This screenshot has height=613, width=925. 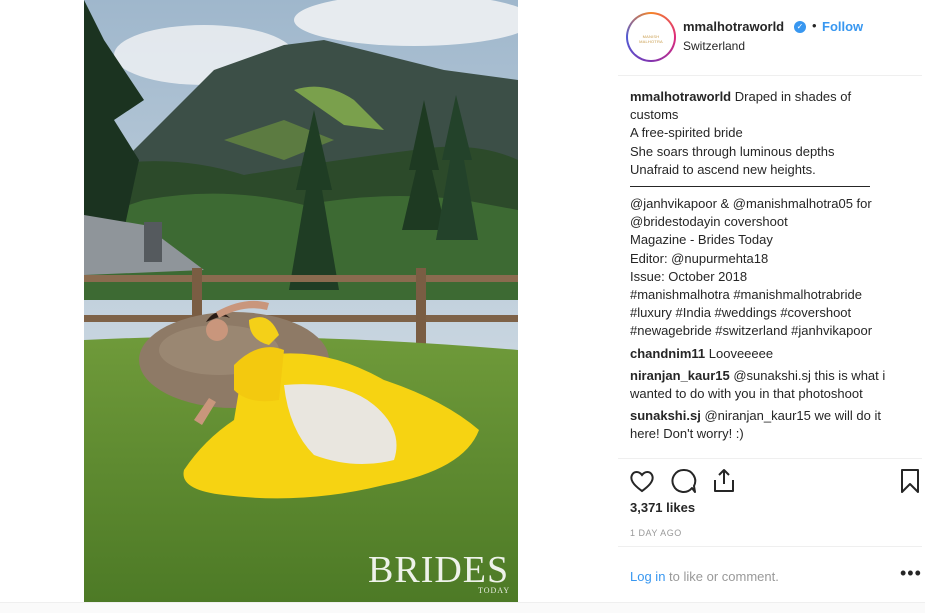 I want to click on bookmark-icon, so click(x=910, y=481).